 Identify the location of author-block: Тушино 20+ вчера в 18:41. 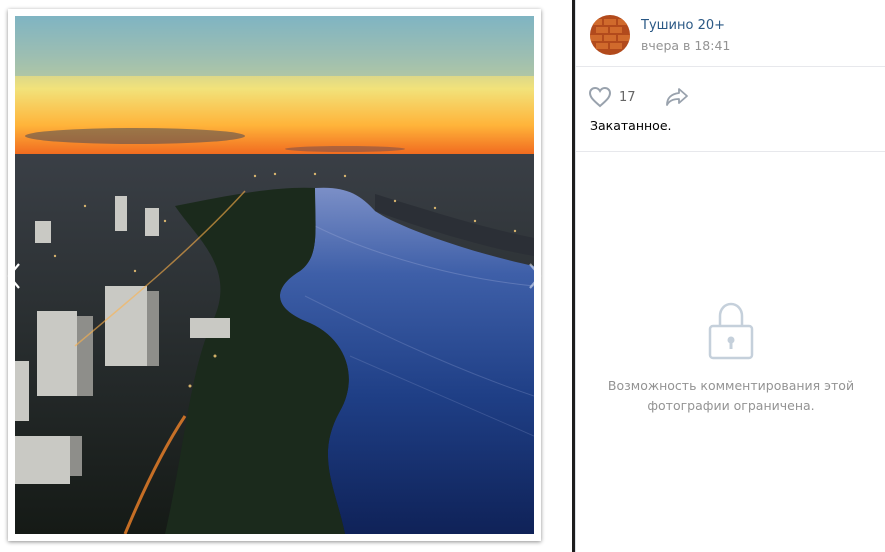
(730, 33).